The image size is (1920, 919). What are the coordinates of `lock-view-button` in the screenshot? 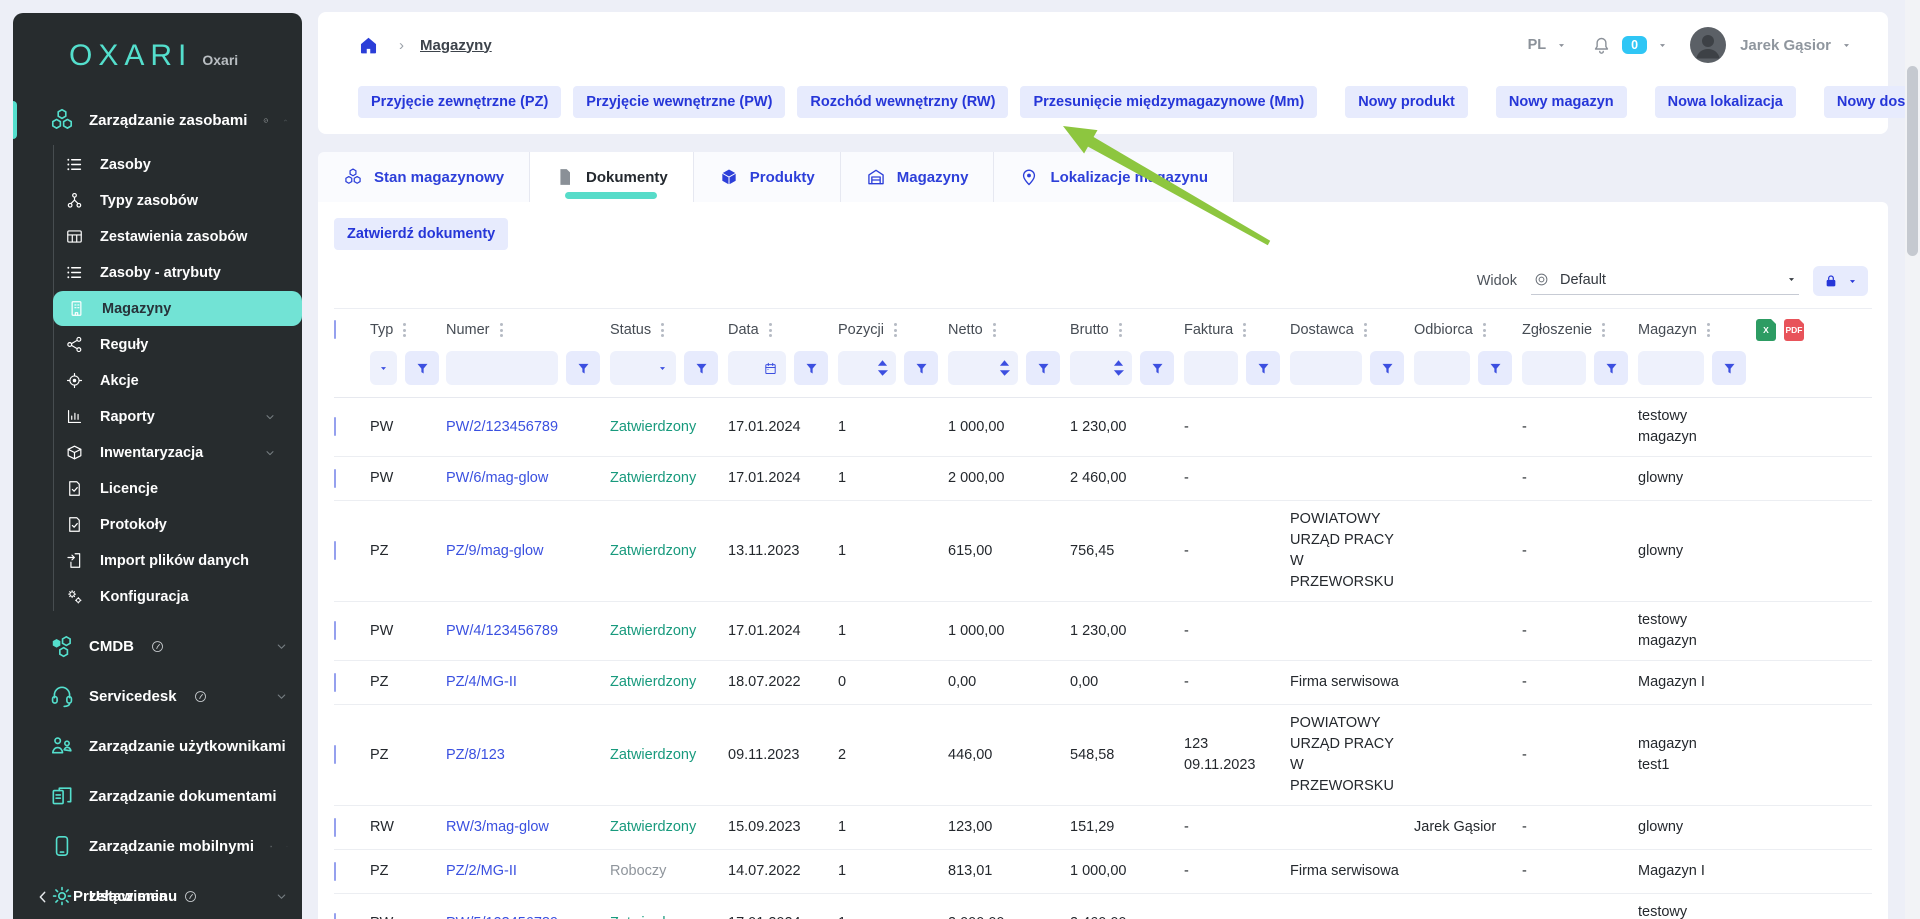 It's located at (1840, 281).